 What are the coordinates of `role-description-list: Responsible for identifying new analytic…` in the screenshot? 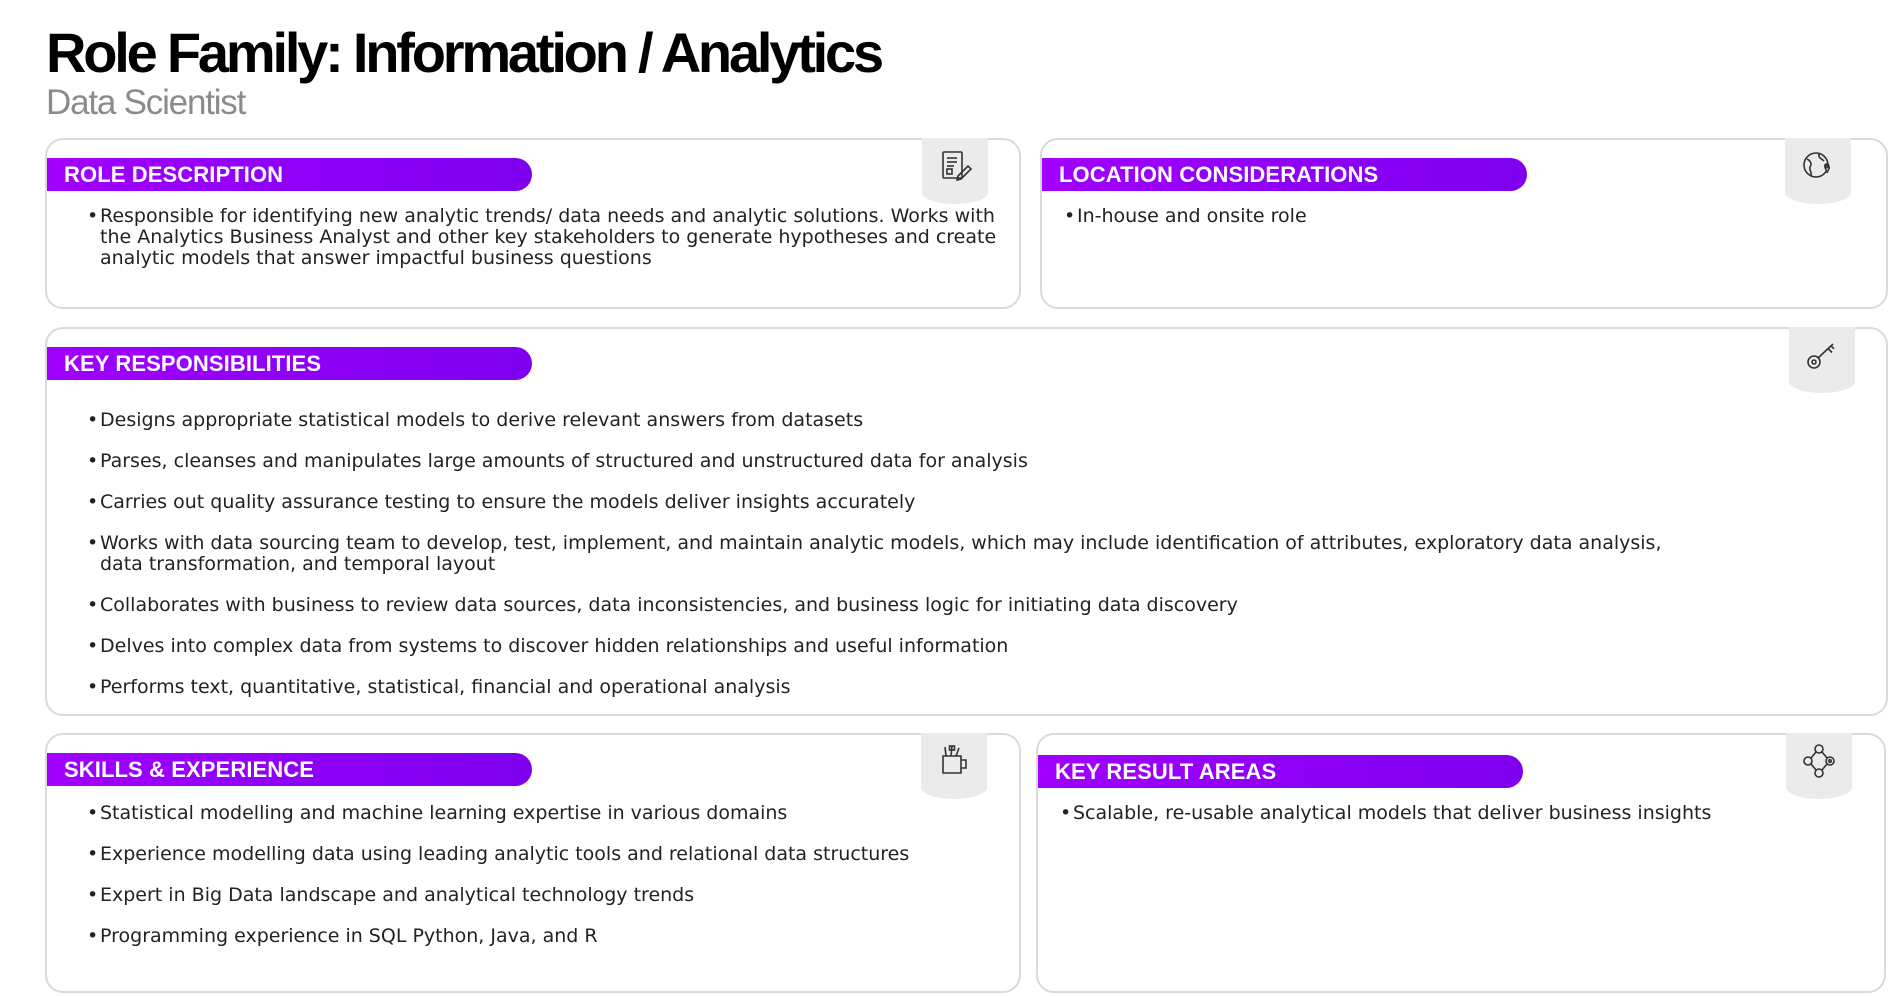 It's located at (537, 237).